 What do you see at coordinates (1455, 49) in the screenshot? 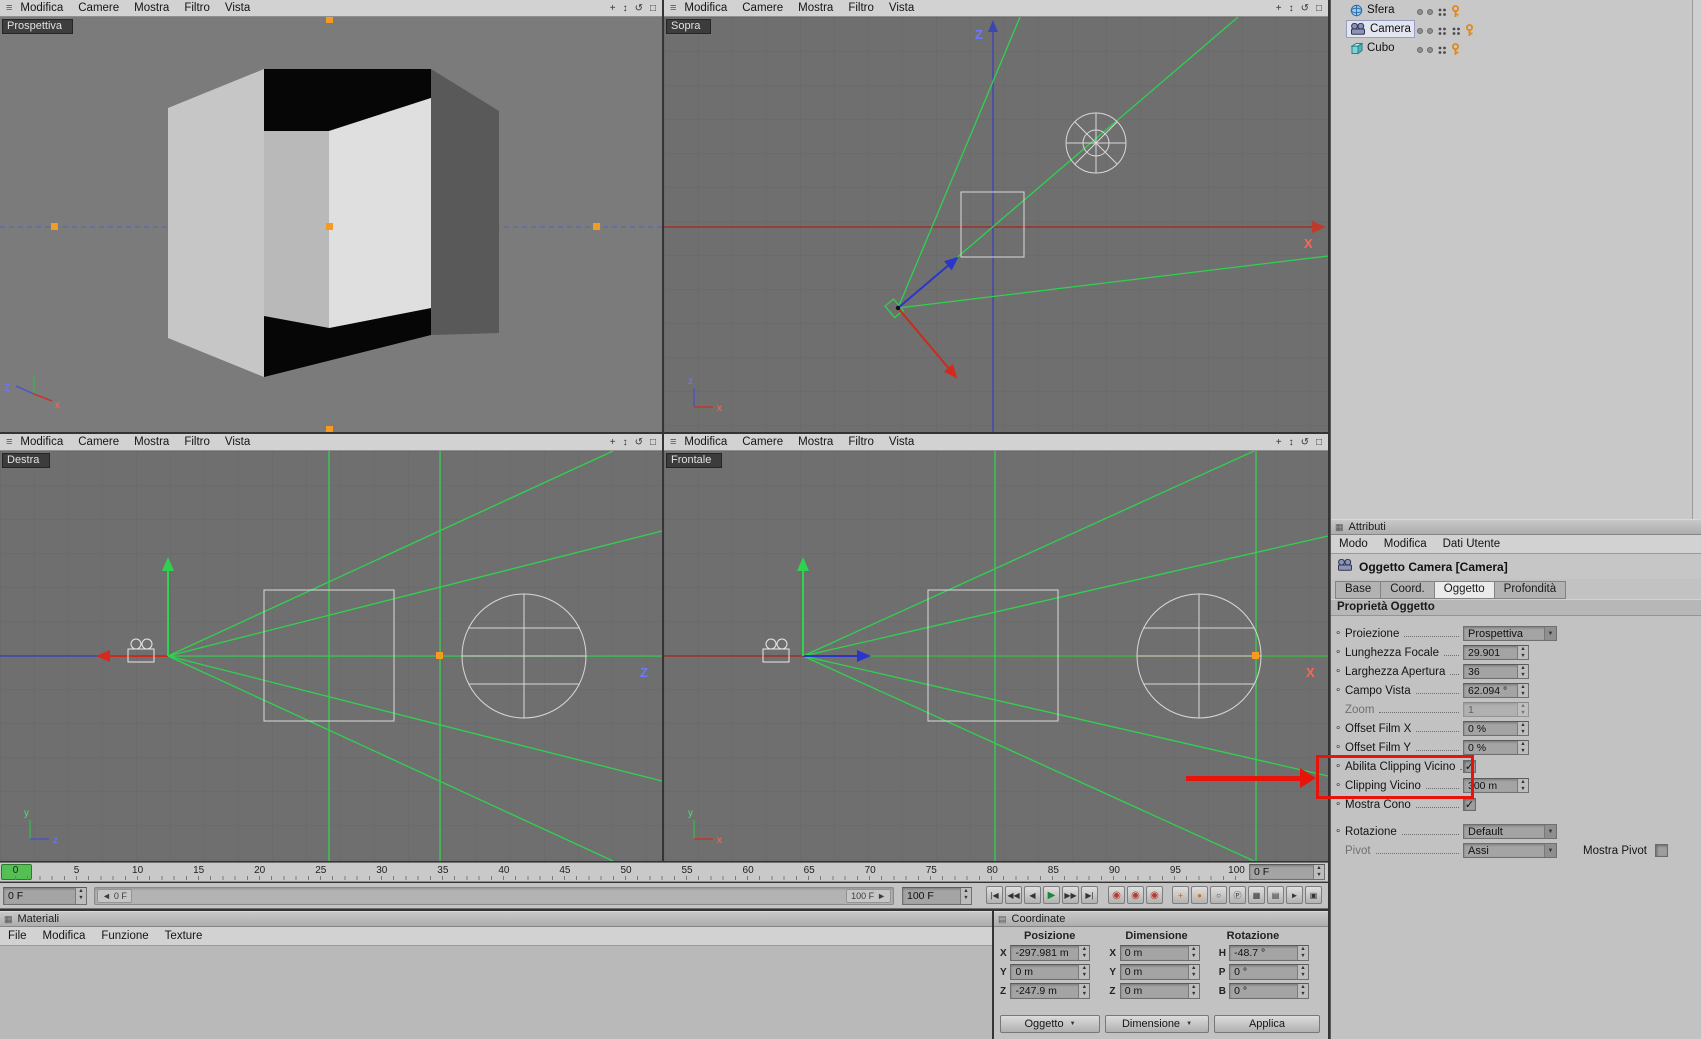
I see `key-icon` at bounding box center [1455, 49].